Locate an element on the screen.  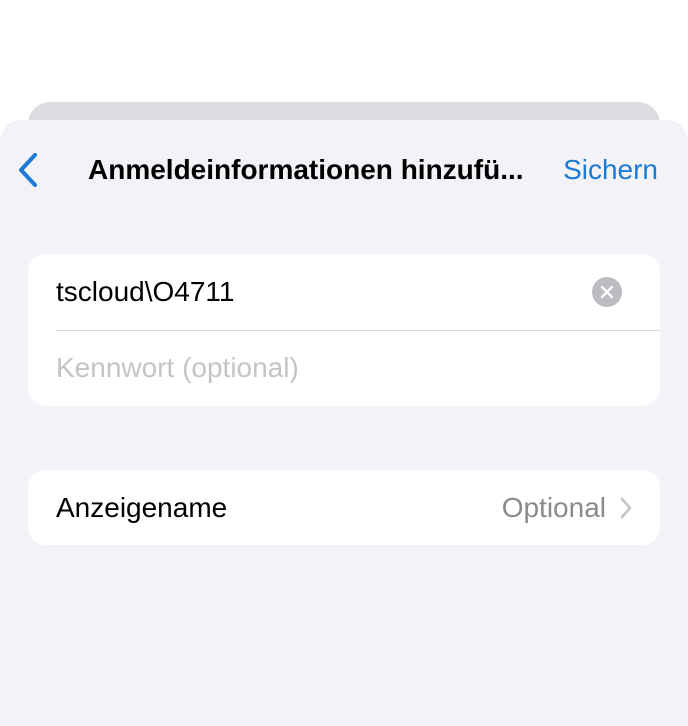
chevron-left-icon is located at coordinates (28, 170).